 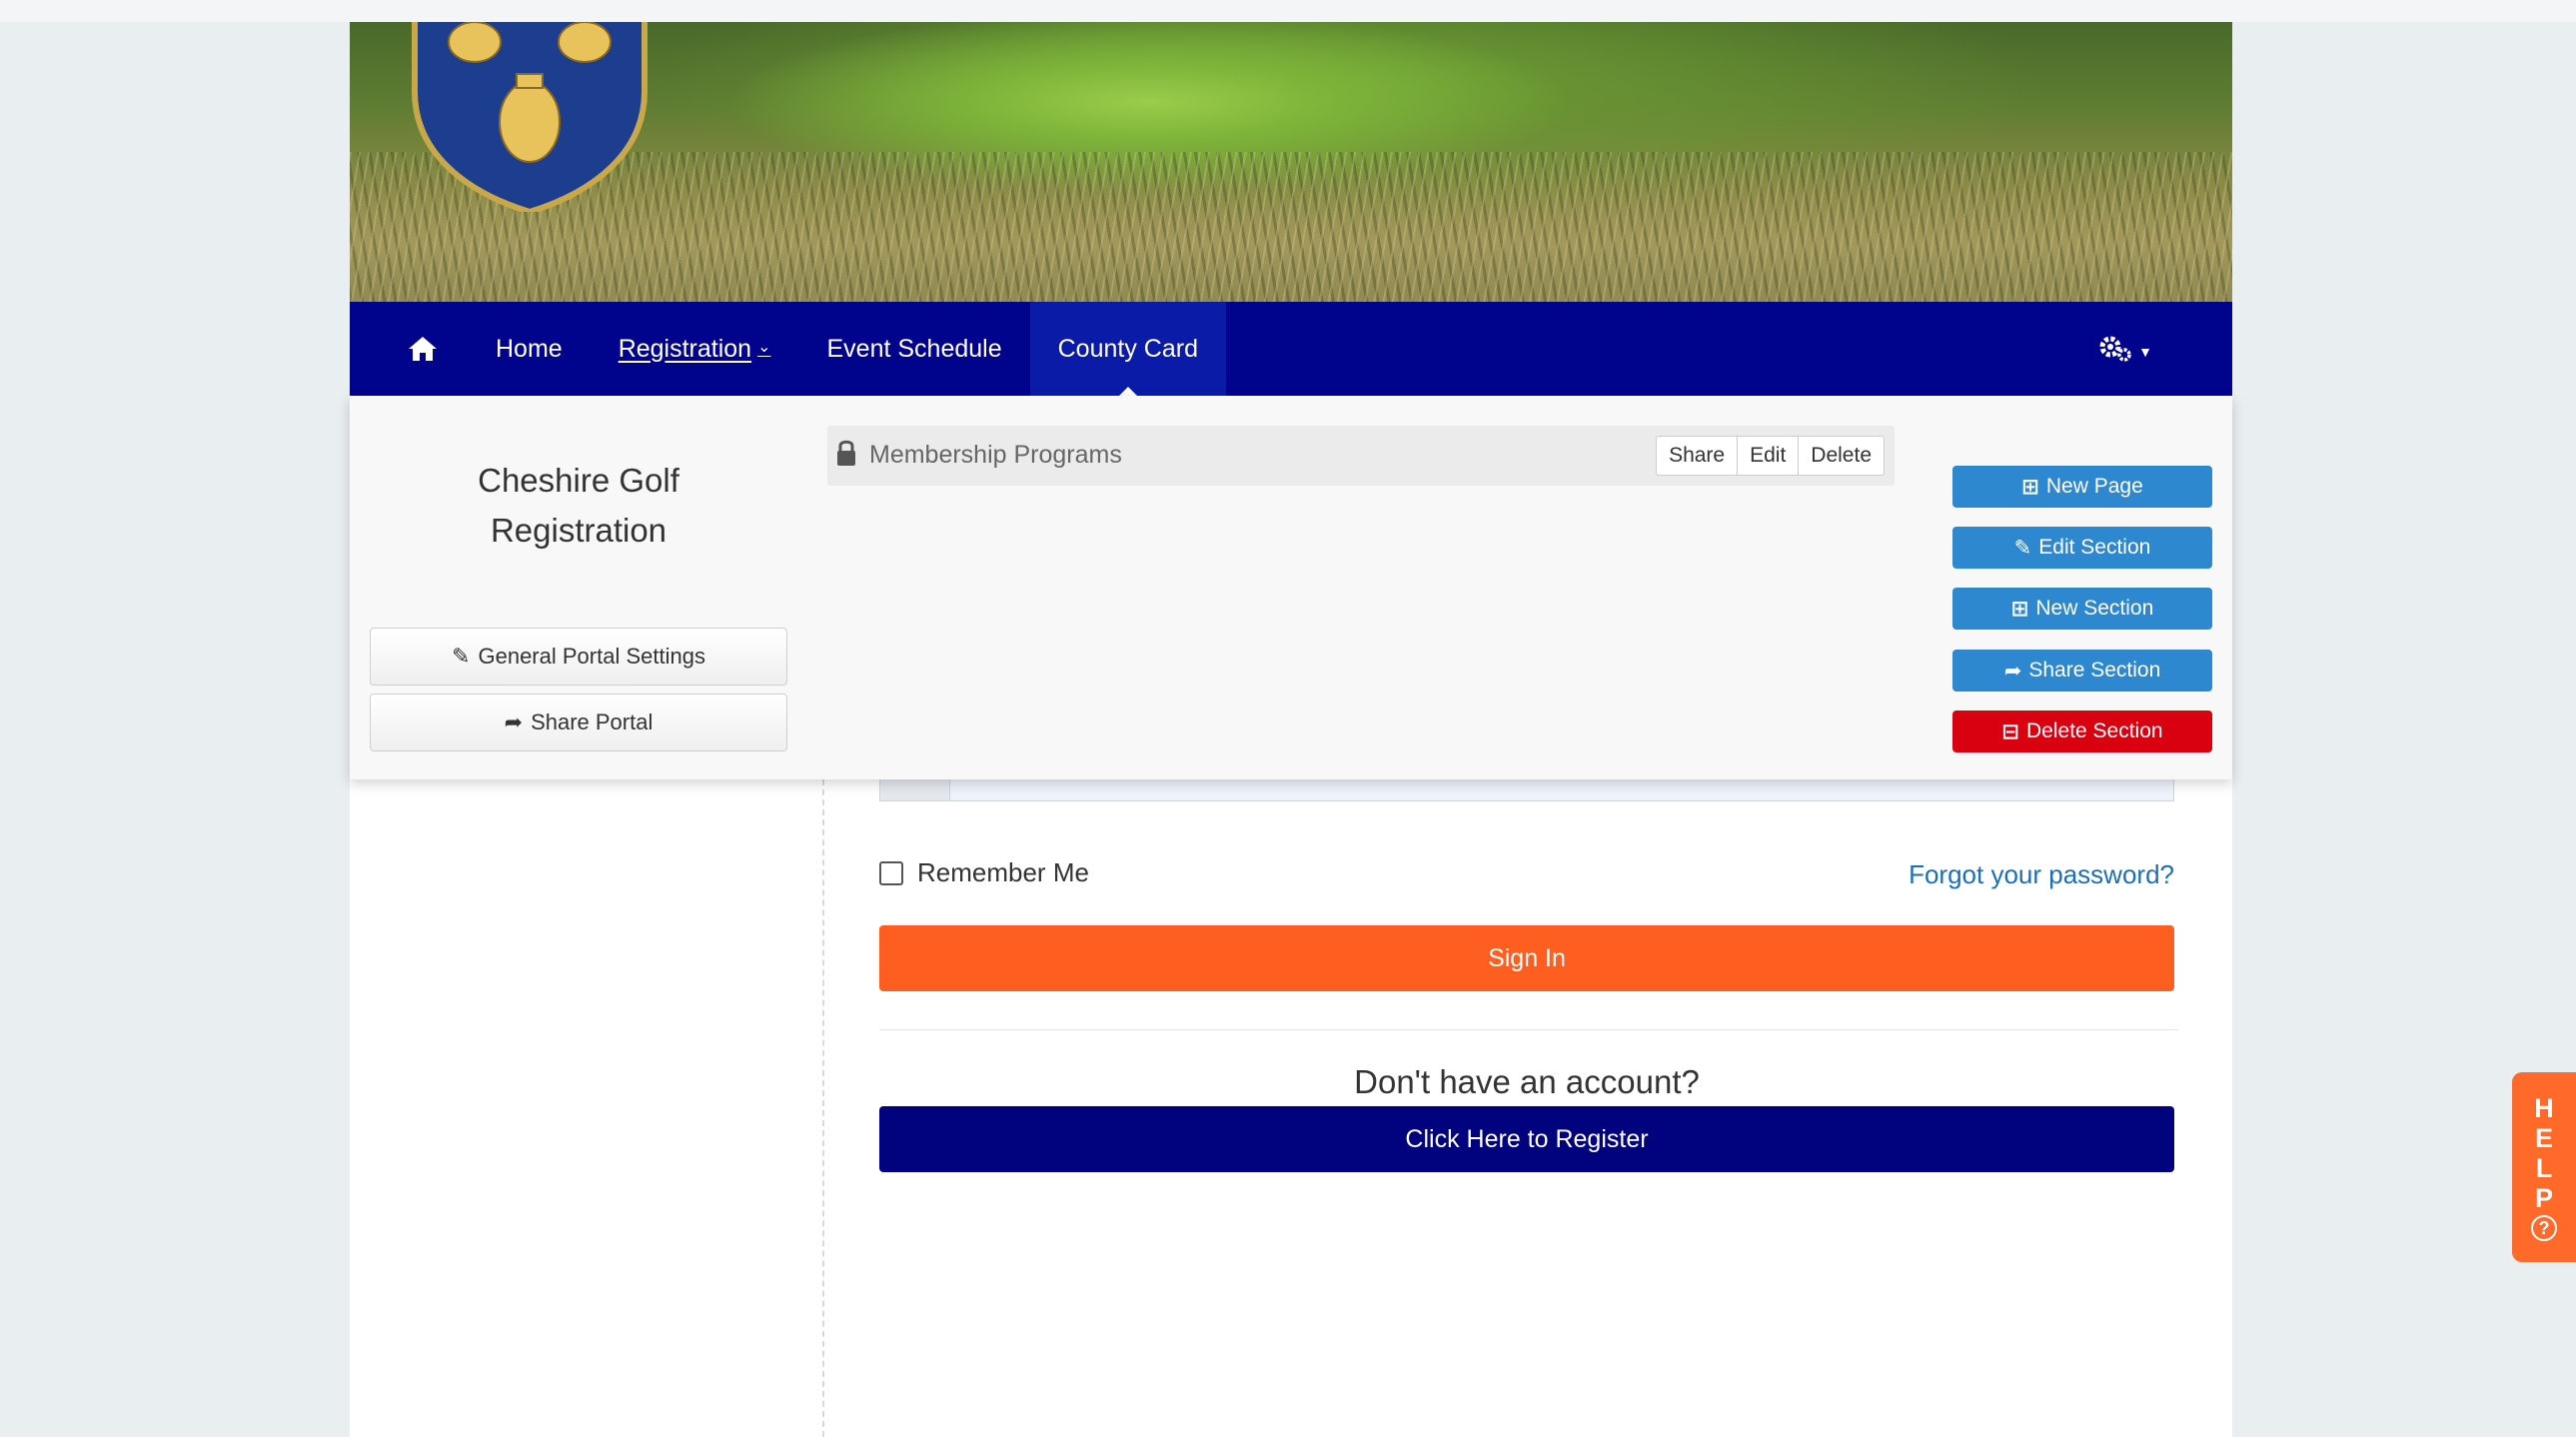 I want to click on nav-home-icon-link, so click(x=409, y=349).